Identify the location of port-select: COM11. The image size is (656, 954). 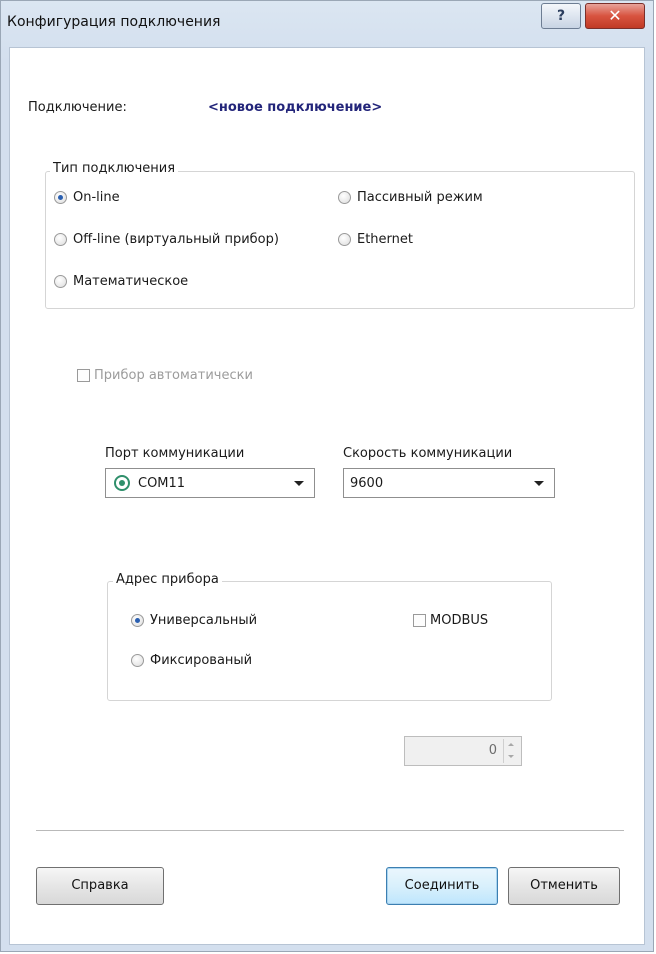
(210, 483).